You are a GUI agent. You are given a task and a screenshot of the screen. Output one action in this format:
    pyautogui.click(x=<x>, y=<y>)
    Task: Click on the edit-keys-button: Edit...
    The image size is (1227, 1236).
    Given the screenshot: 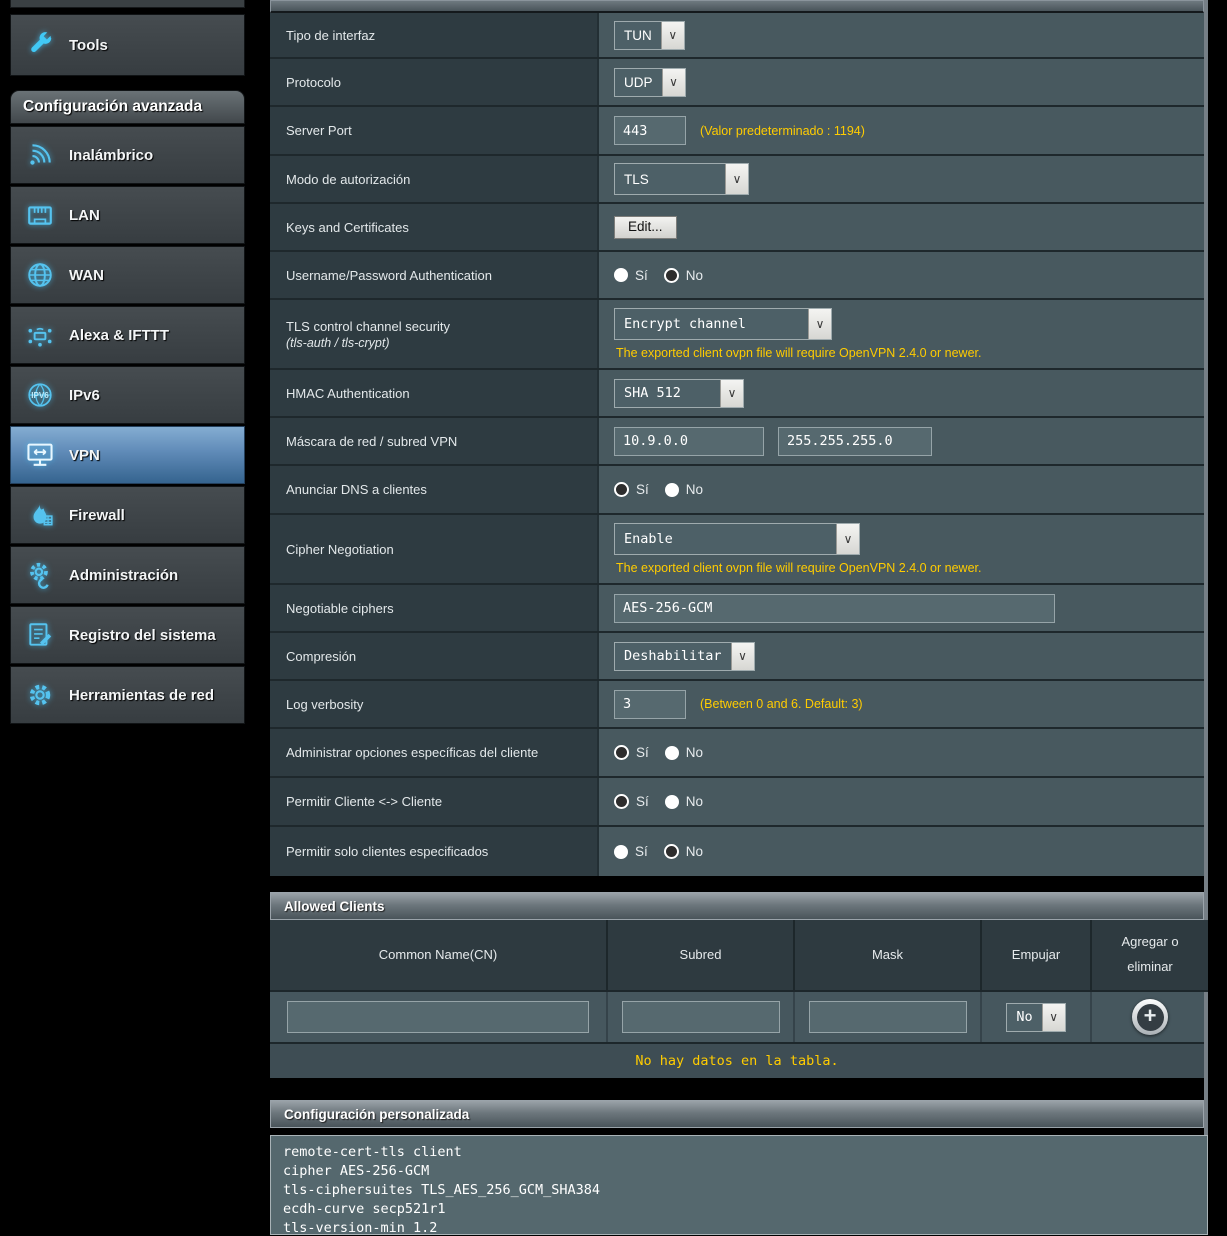 What is the action you would take?
    pyautogui.click(x=645, y=227)
    